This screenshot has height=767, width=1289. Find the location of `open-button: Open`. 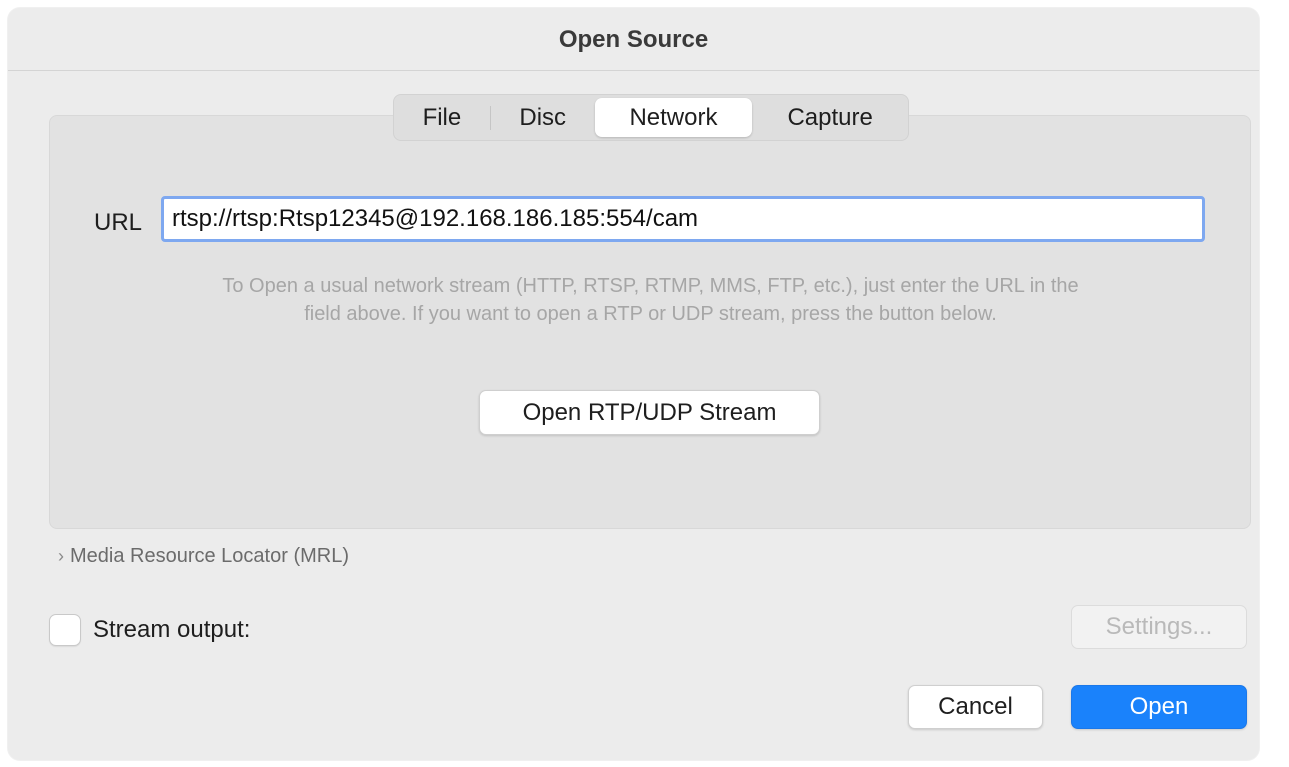

open-button: Open is located at coordinates (1159, 707).